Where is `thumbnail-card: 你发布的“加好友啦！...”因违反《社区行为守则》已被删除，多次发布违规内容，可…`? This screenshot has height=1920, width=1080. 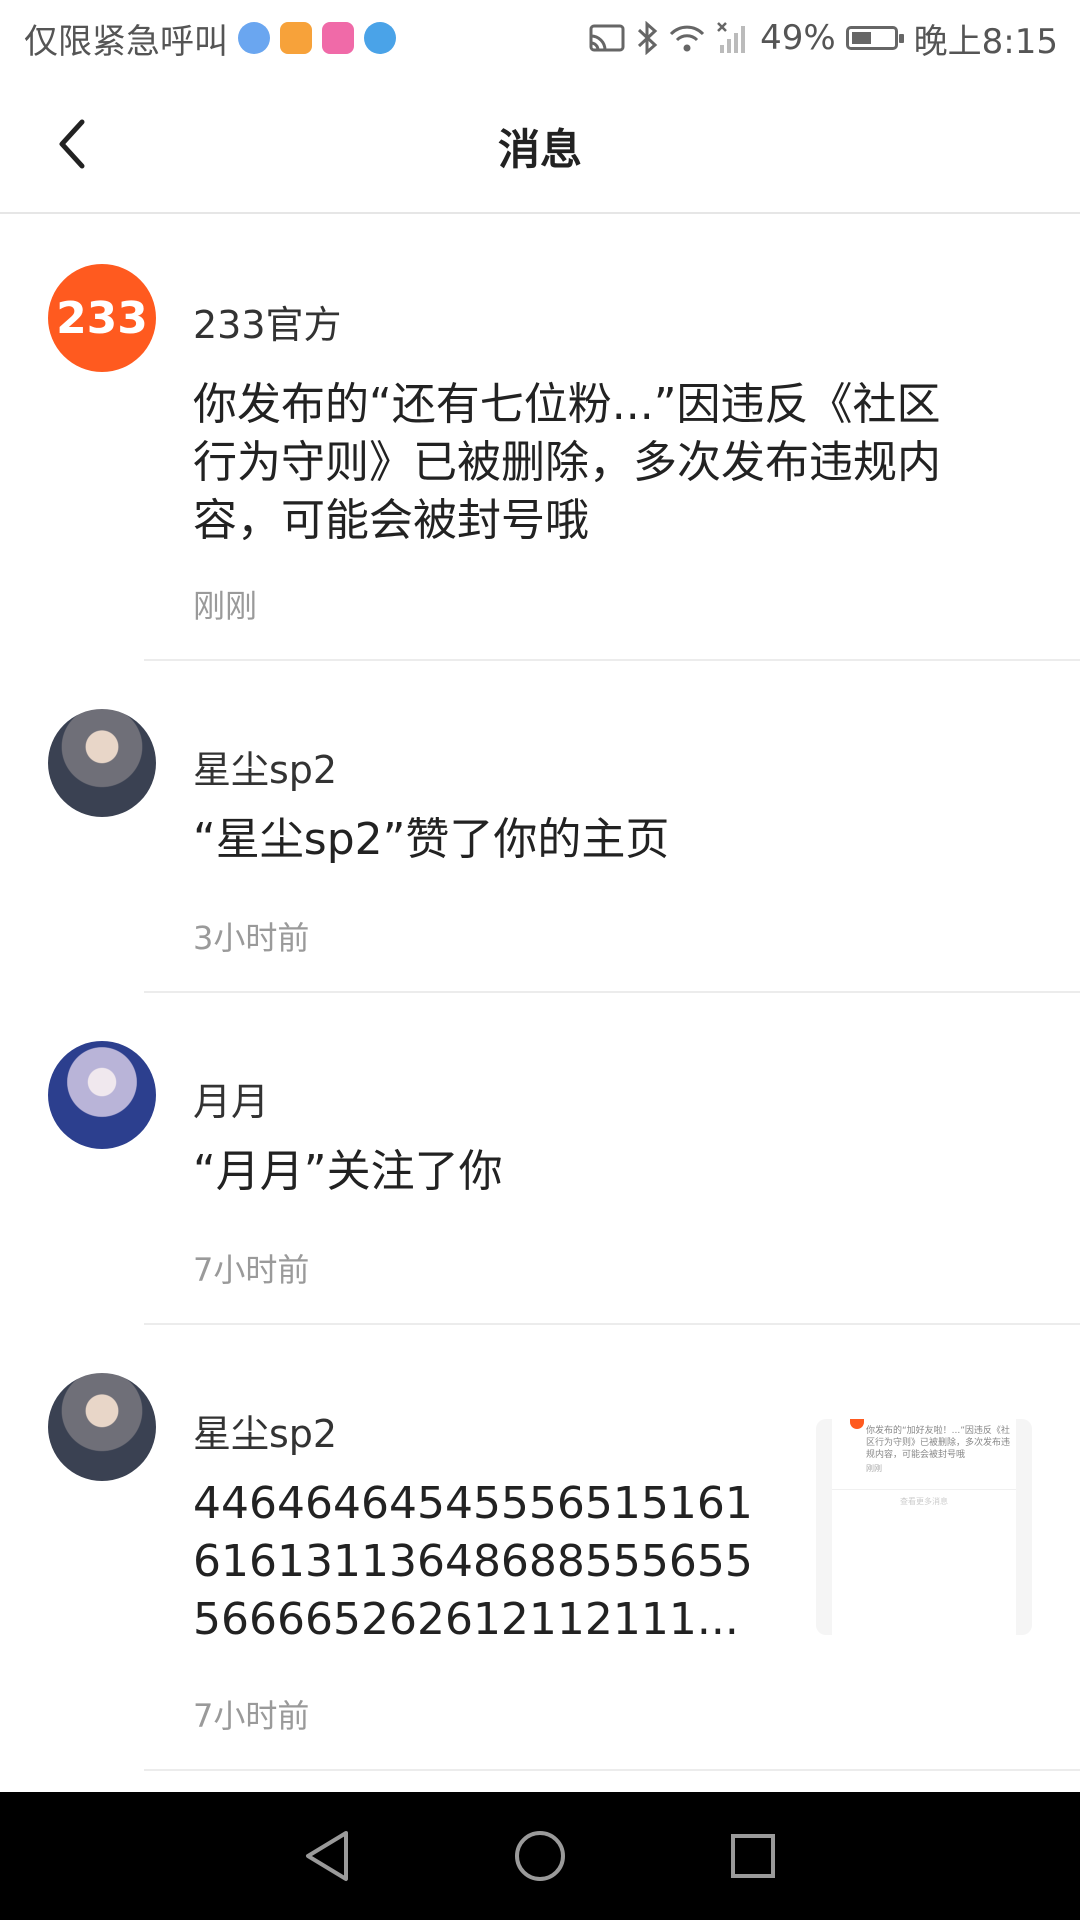 thumbnail-card: 你发布的“加好友啦！...”因违反《社区行为守则》已被删除，多次发布违规内容，可… is located at coordinates (924, 1527).